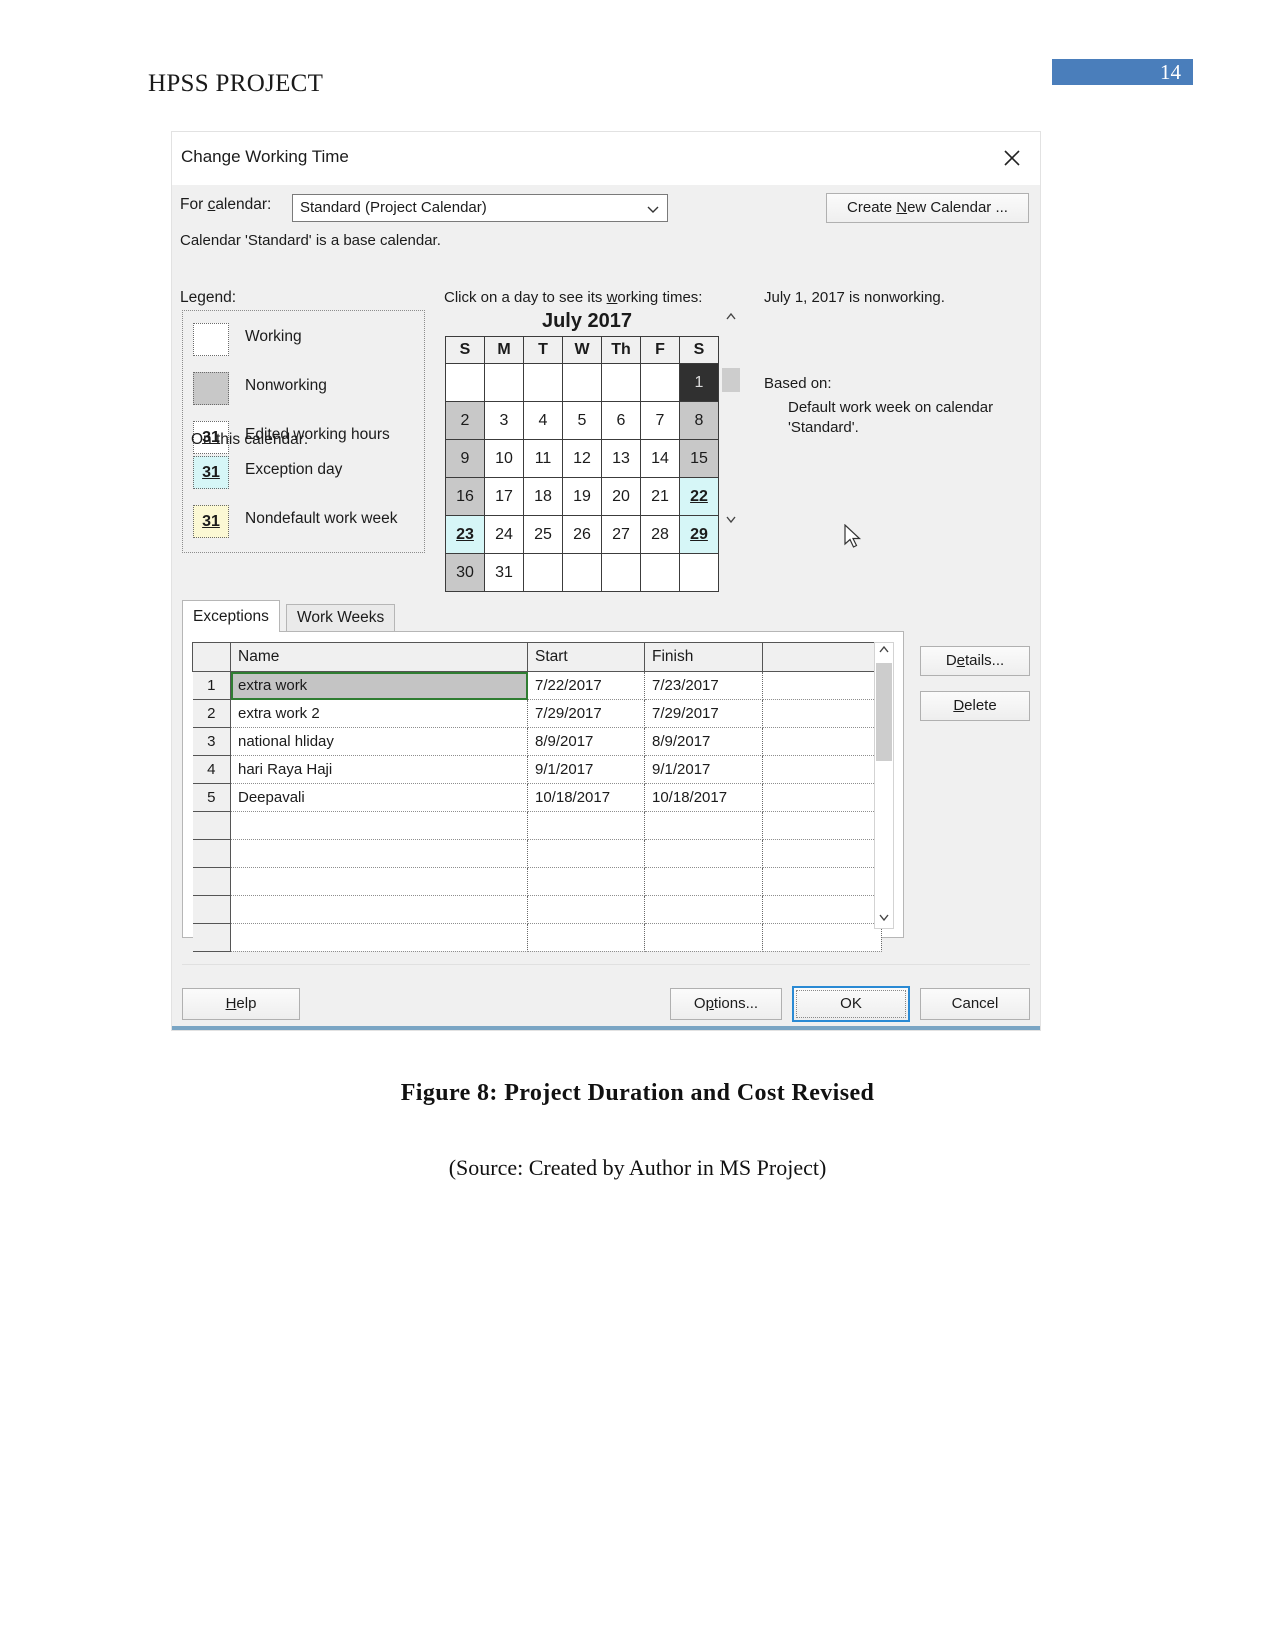  Describe the element at coordinates (621, 458) in the screenshot. I see `calendar-day-13: 13` at that location.